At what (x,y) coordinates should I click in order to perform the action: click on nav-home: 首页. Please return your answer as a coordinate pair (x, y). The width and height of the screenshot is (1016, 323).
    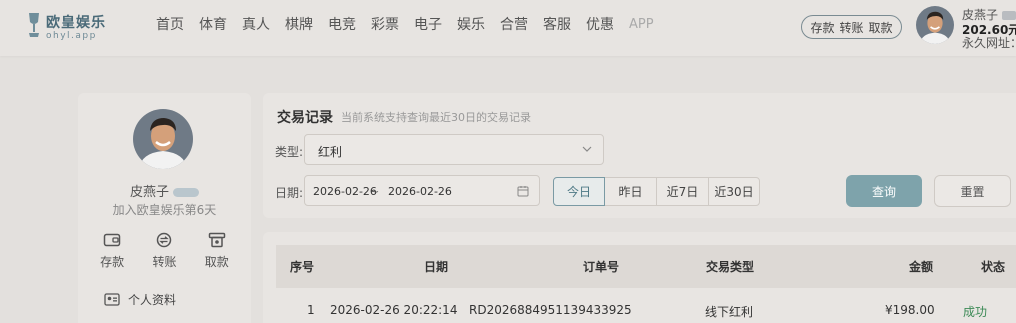
    Looking at the image, I should click on (170, 25).